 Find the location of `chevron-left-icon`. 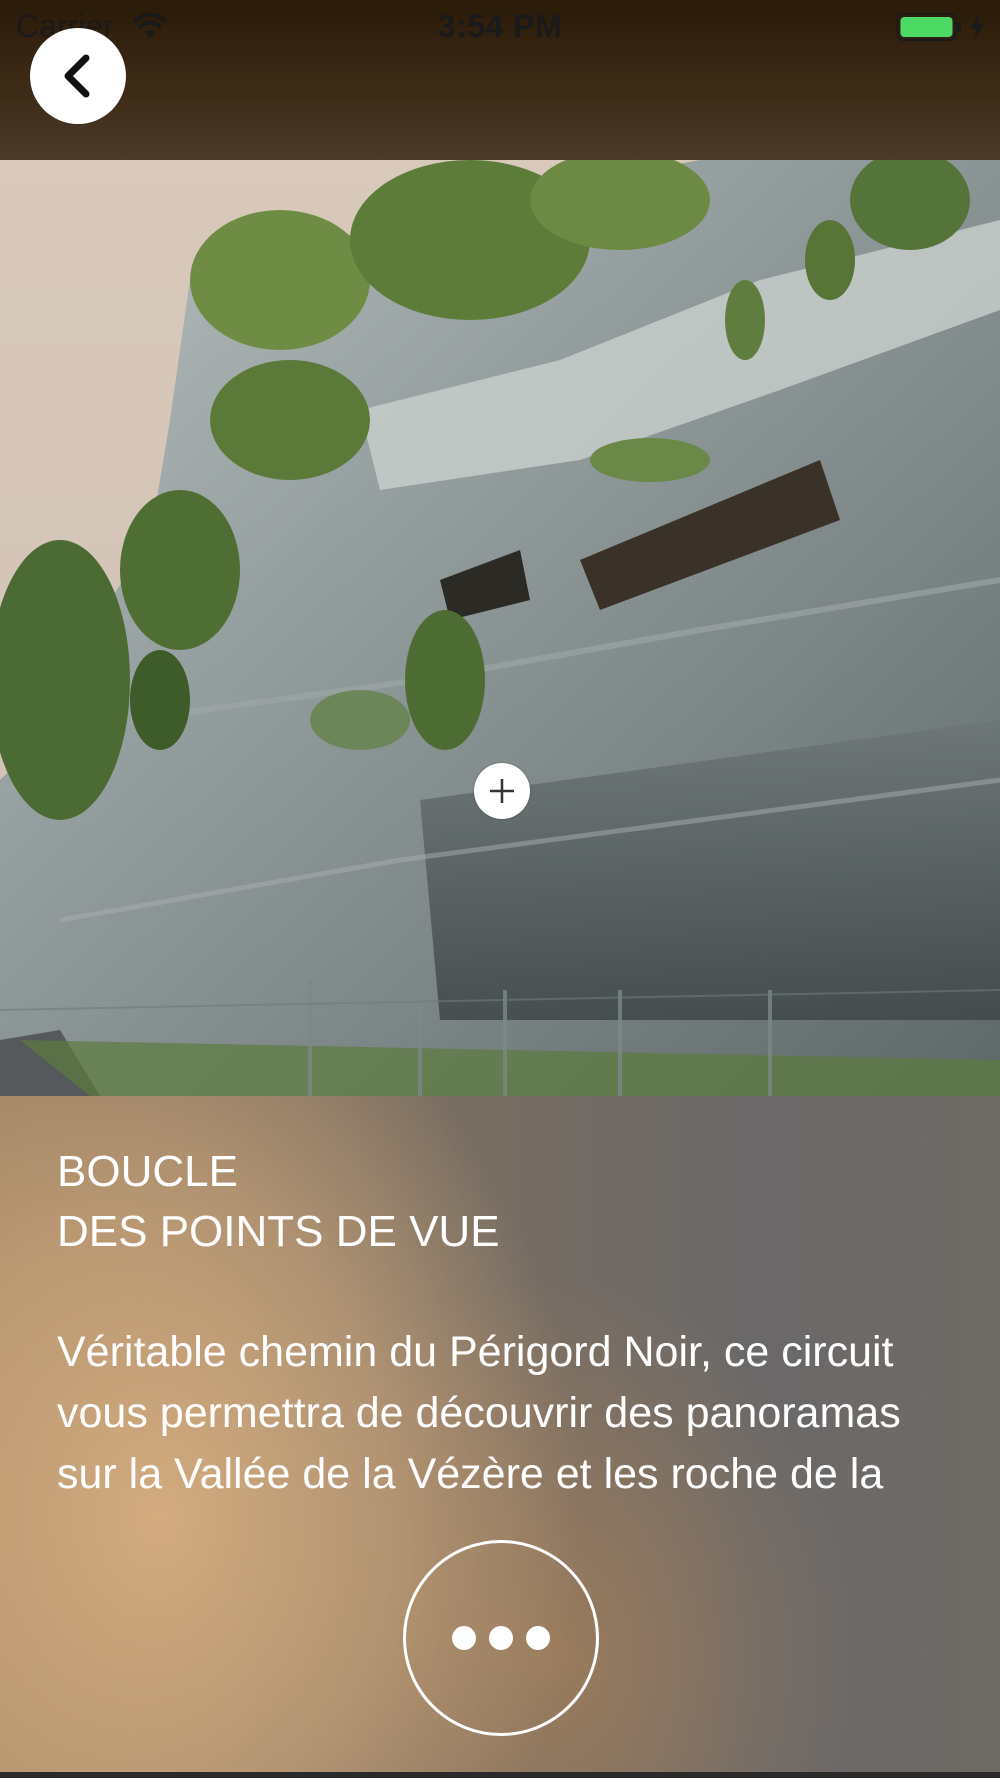

chevron-left-icon is located at coordinates (77, 76).